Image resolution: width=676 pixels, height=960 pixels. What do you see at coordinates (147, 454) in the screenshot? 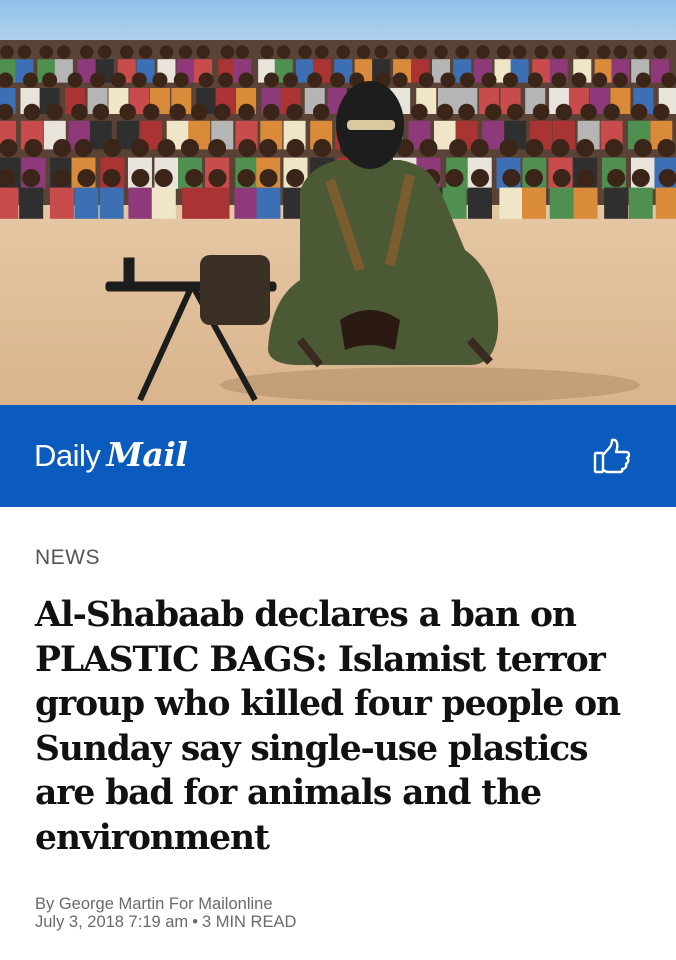
I see `logo-mail-text: Mail` at bounding box center [147, 454].